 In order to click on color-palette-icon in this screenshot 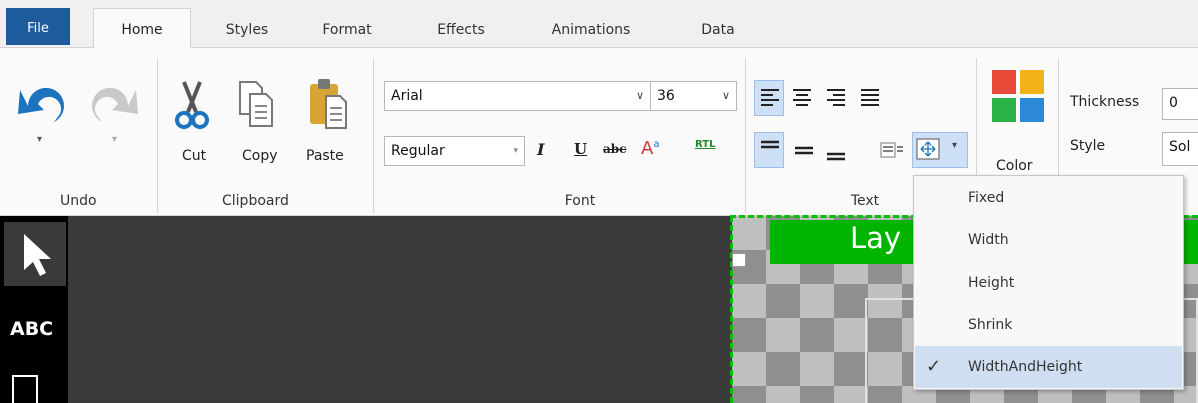, I will do `click(1018, 98)`.